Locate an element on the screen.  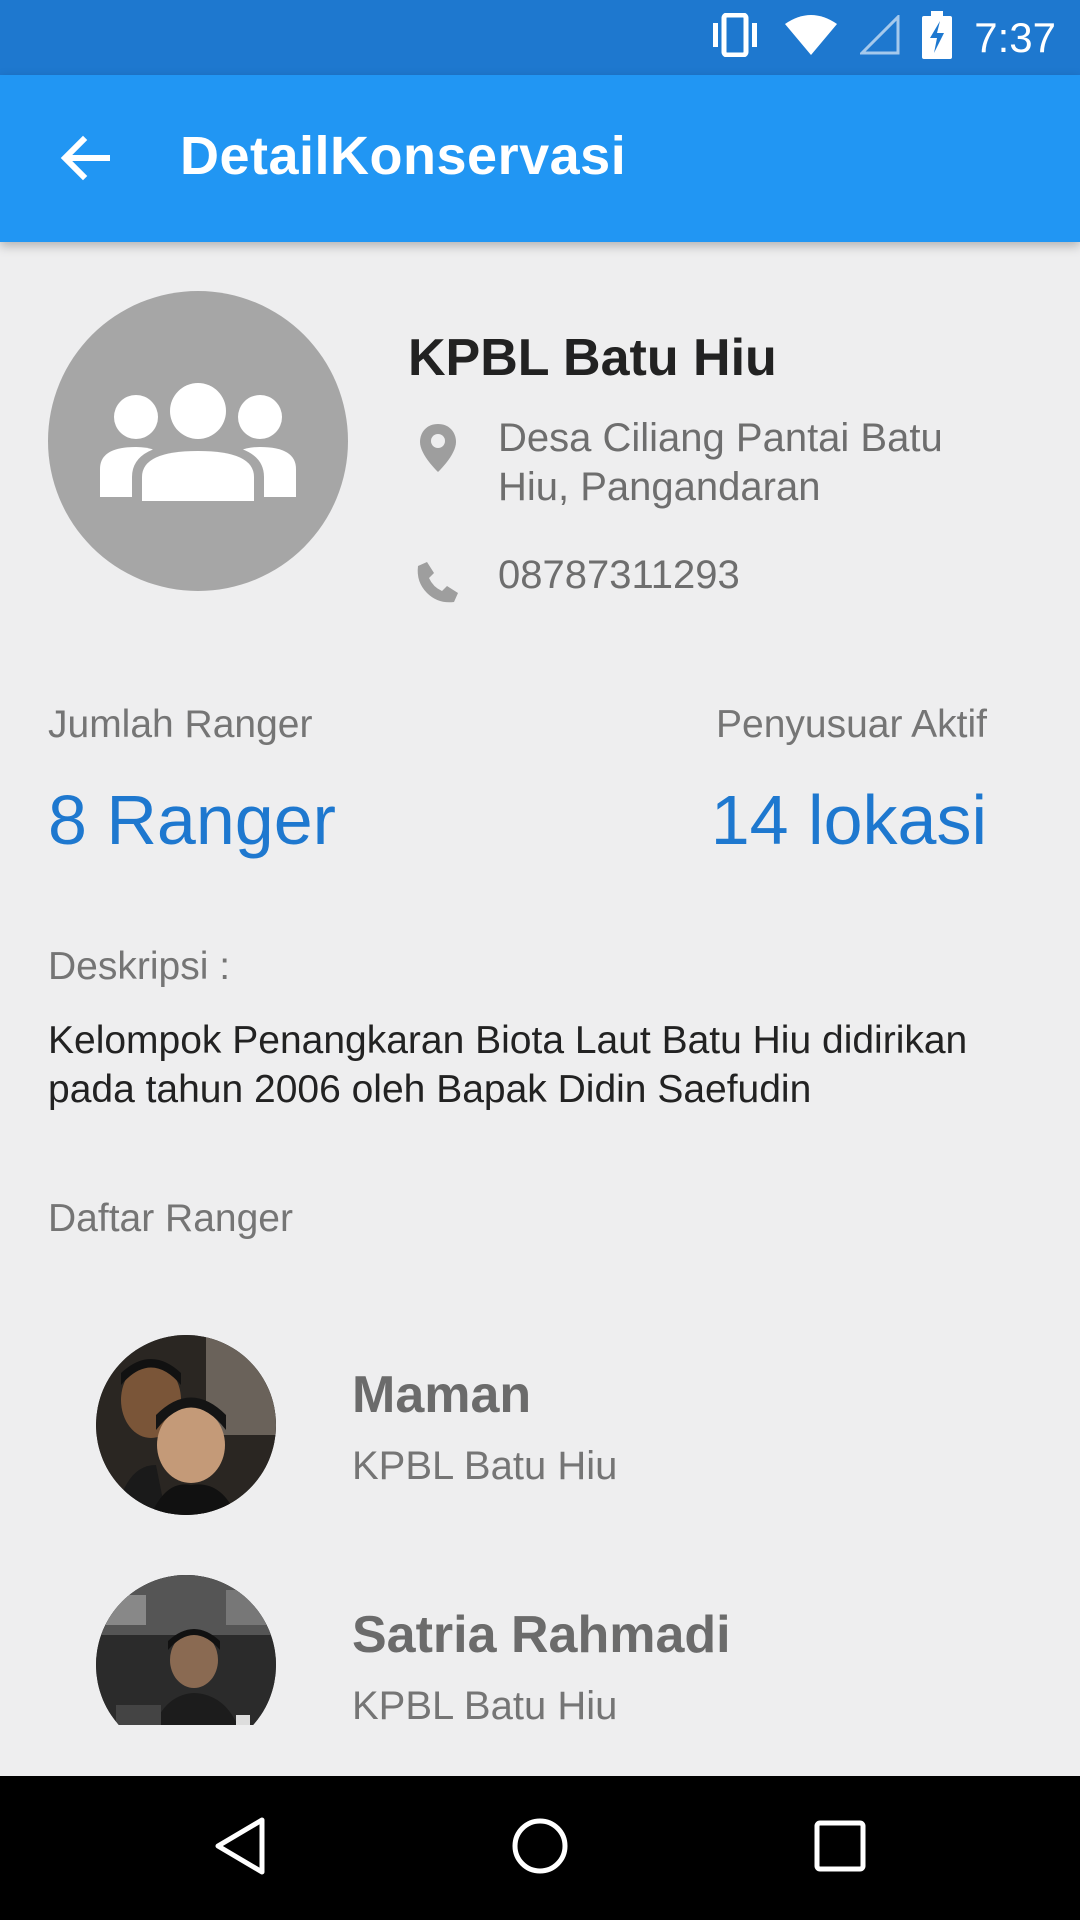
address-line-2: Hiu, Pangandaran is located at coordinates (659, 487).